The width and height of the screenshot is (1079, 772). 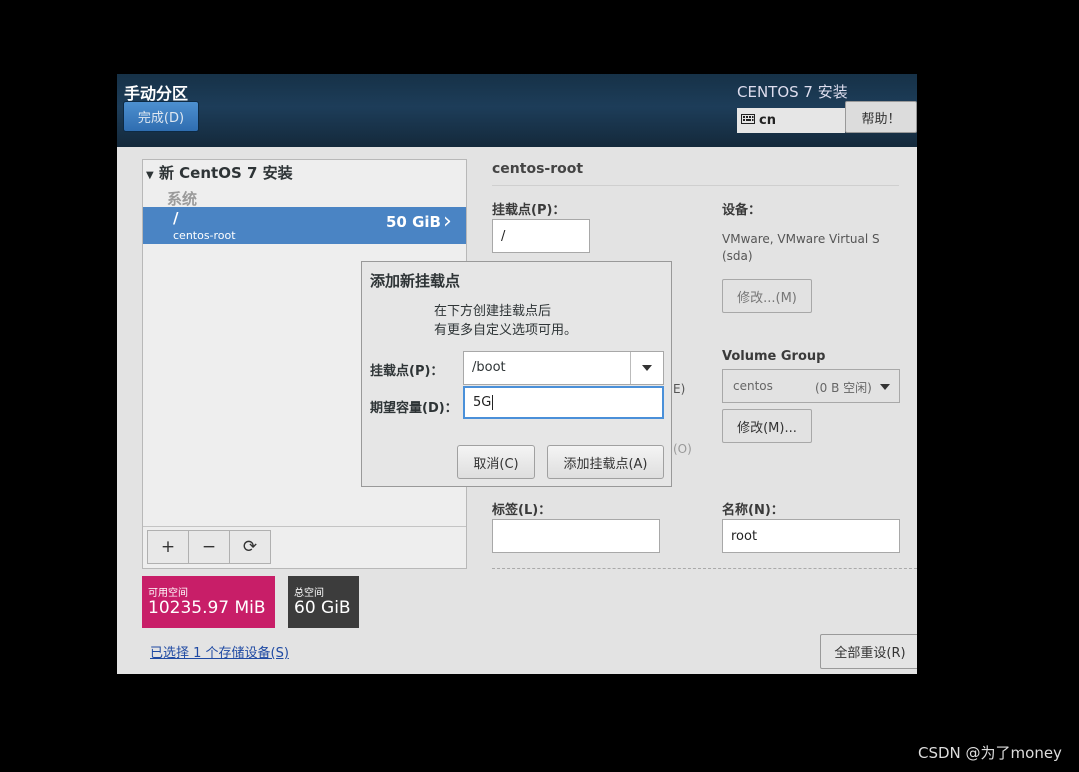 I want to click on keyboard-layout-label: cn, so click(x=767, y=120).